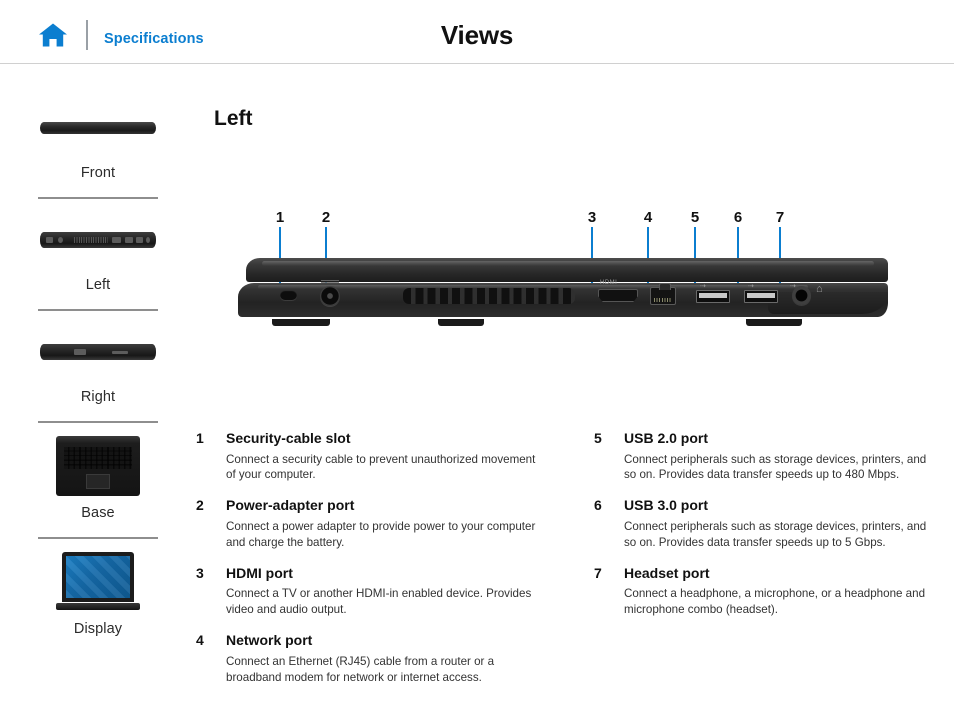 The height and width of the screenshot is (721, 954). Describe the element at coordinates (269, 640) in the screenshot. I see `item-title: Network port` at that location.